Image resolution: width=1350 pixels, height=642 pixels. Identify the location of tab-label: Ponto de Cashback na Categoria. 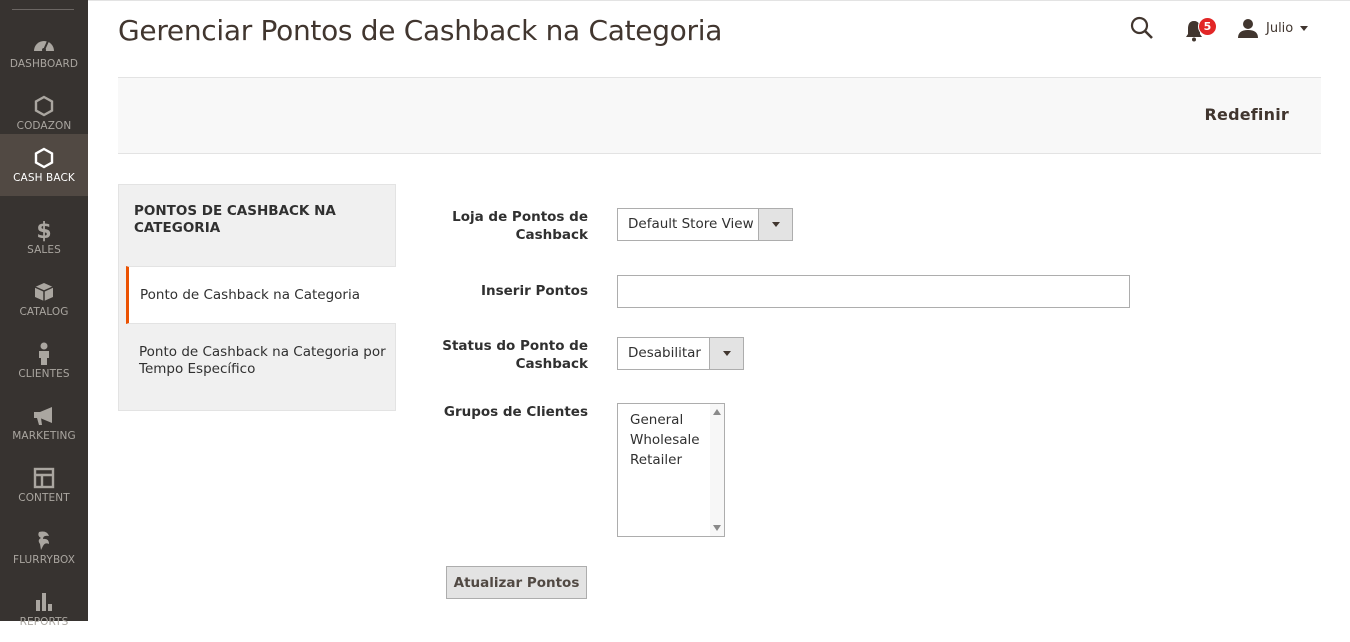
(250, 295).